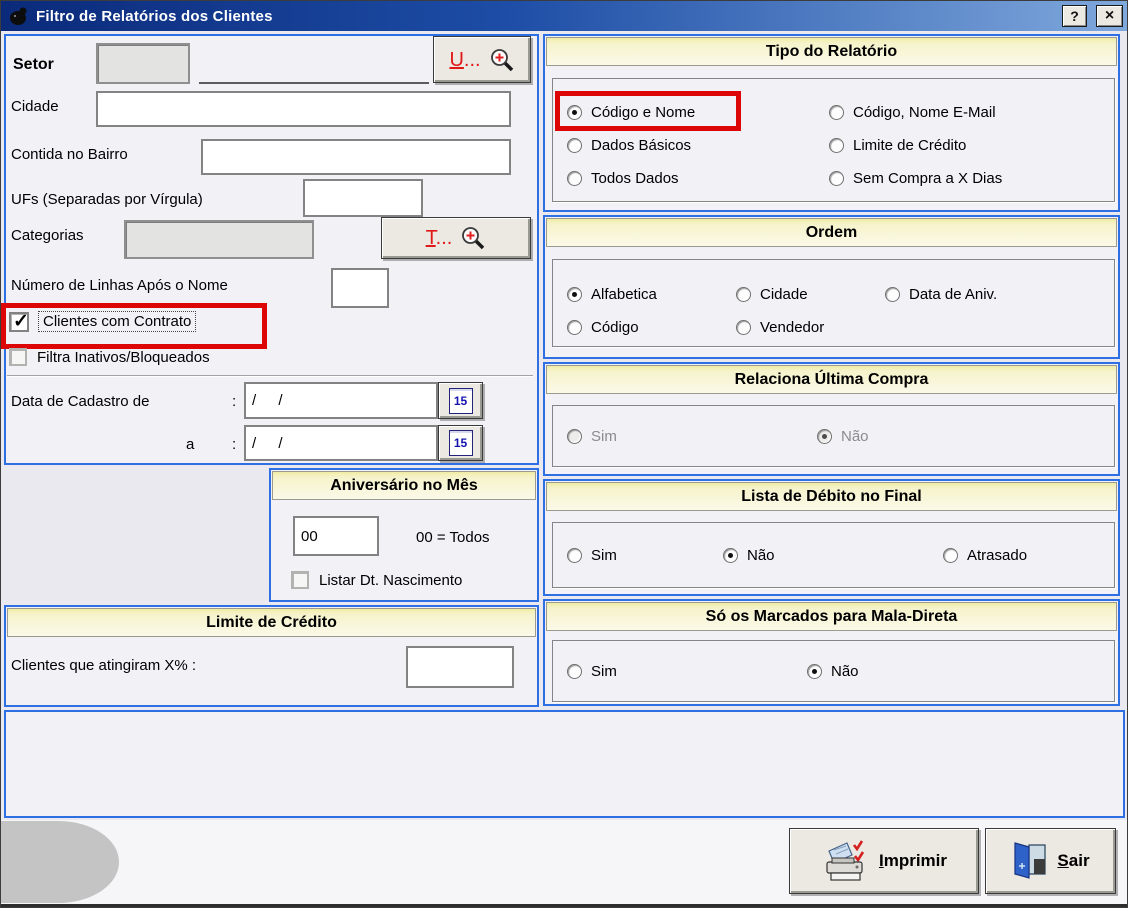 The width and height of the screenshot is (1128, 908). What do you see at coordinates (190, 444) in the screenshot?
I see `data-cadastro-a-label: a` at bounding box center [190, 444].